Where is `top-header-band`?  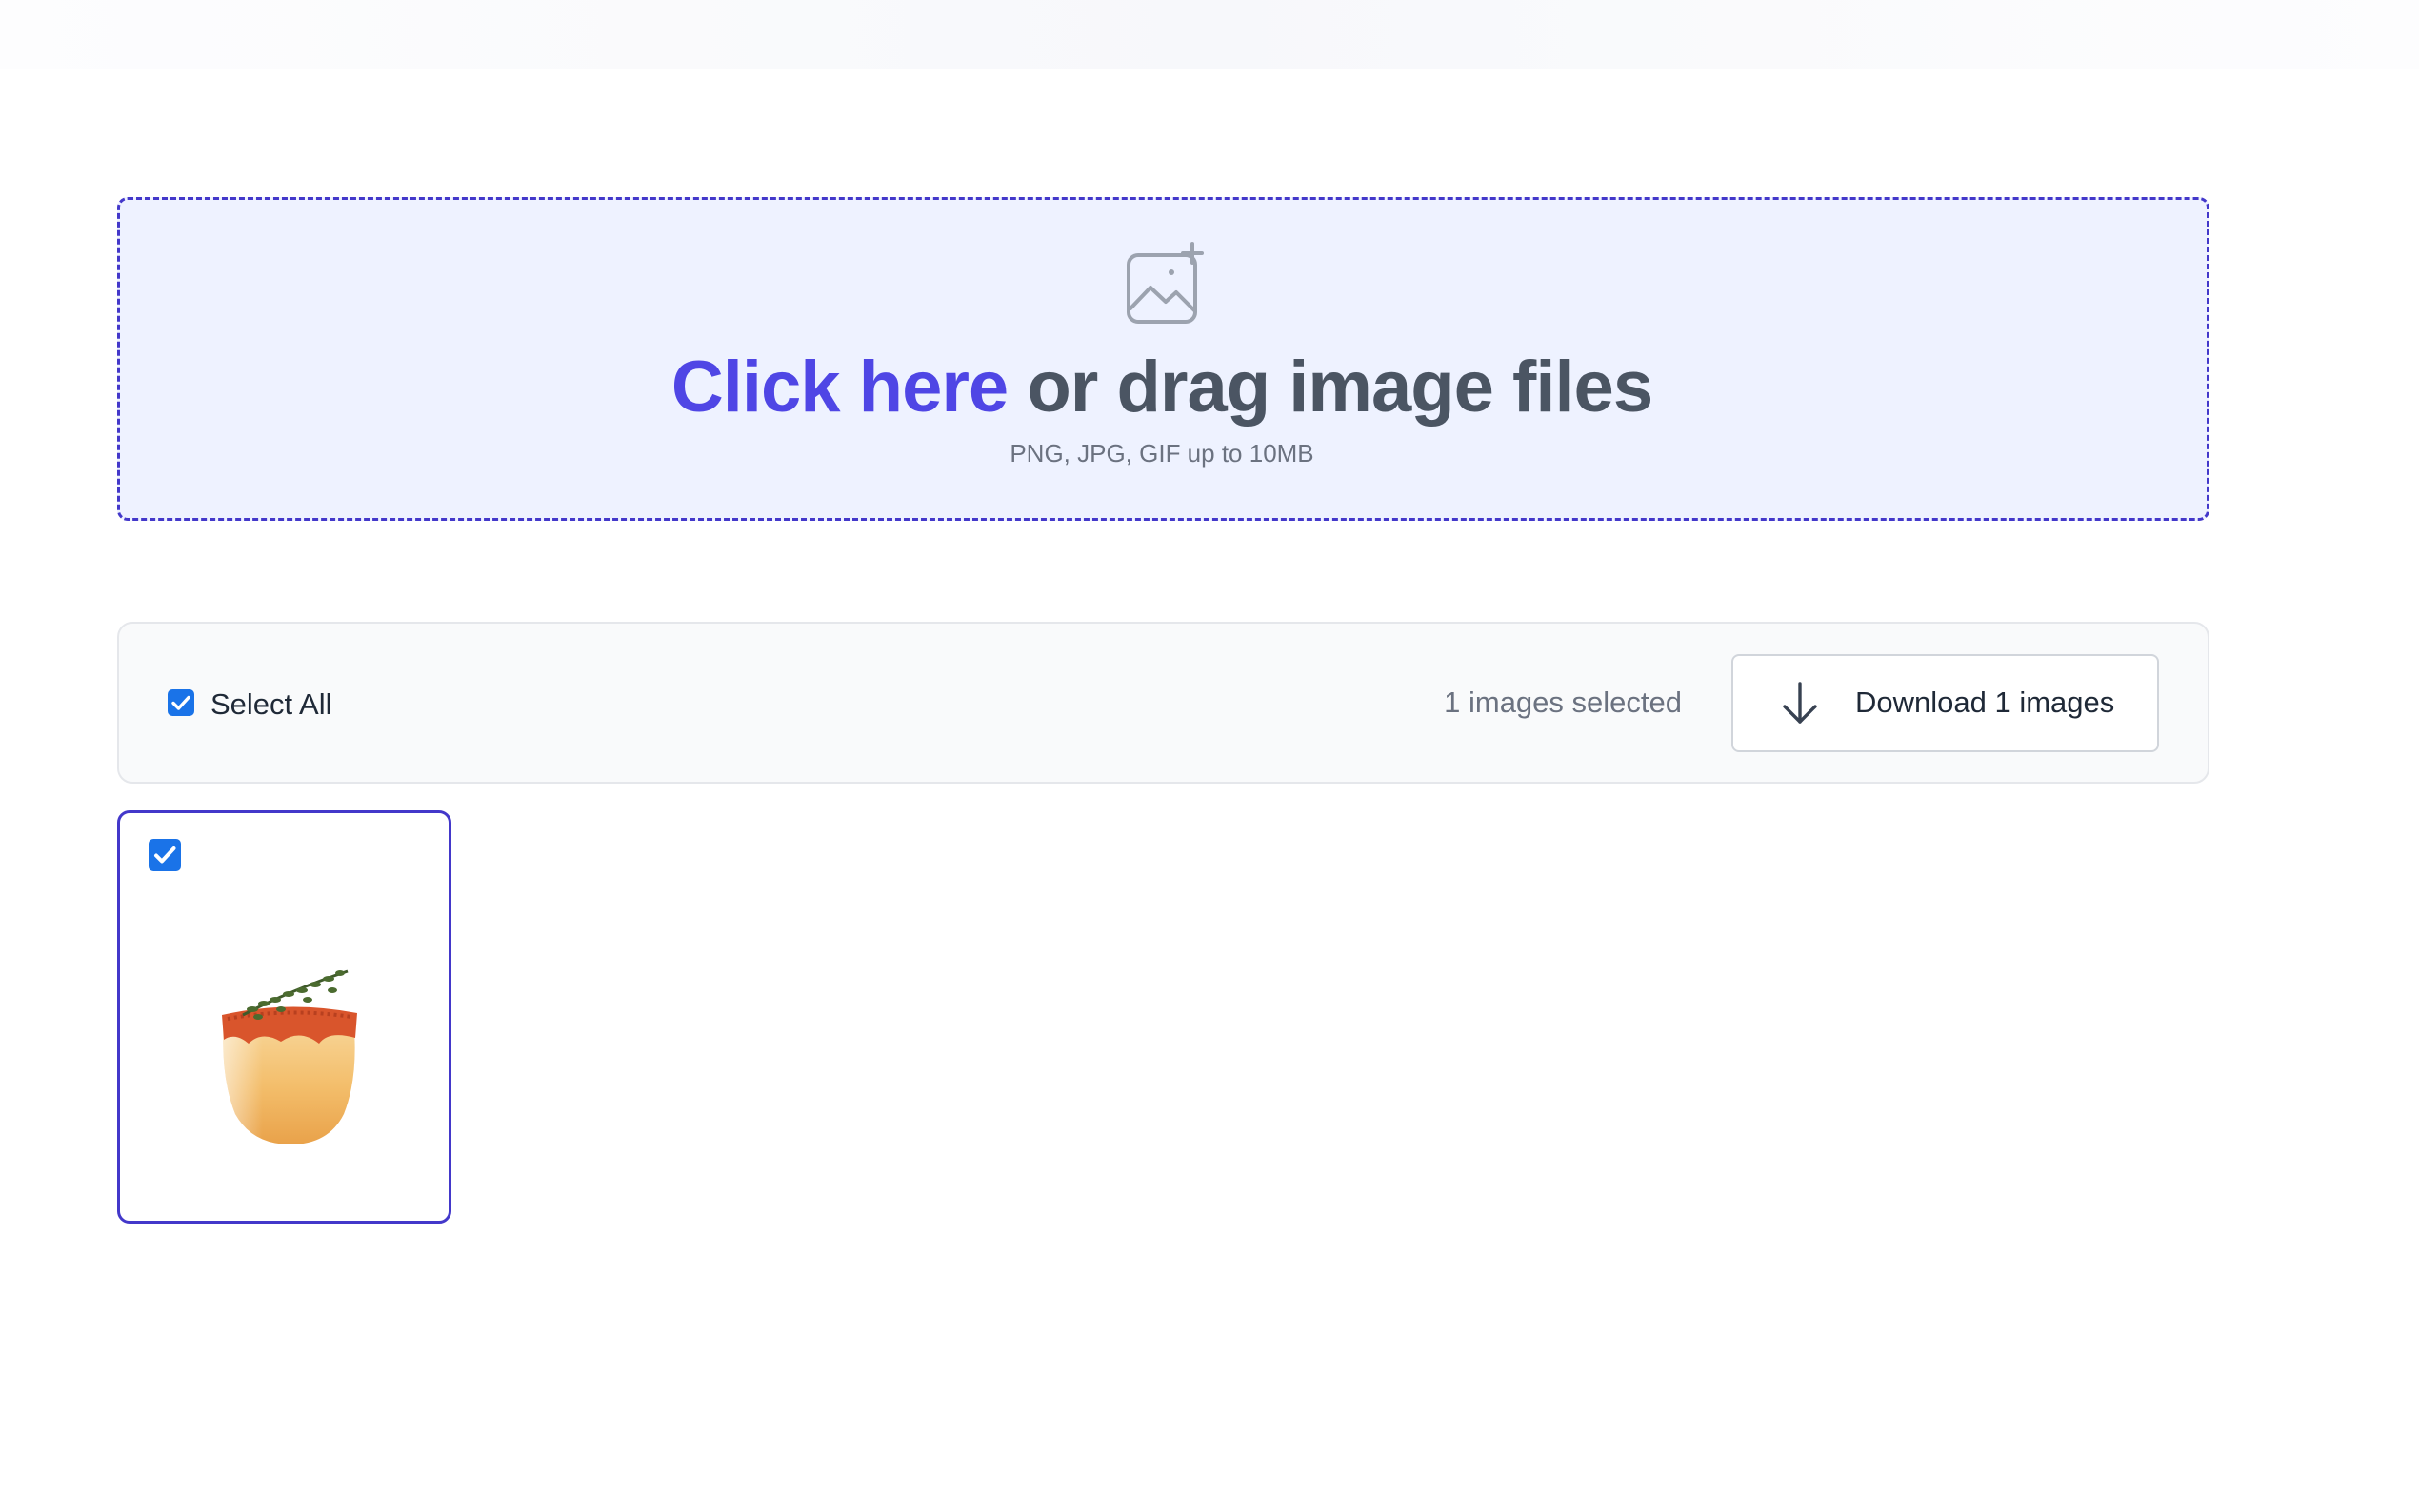
top-header-band is located at coordinates (1209, 34).